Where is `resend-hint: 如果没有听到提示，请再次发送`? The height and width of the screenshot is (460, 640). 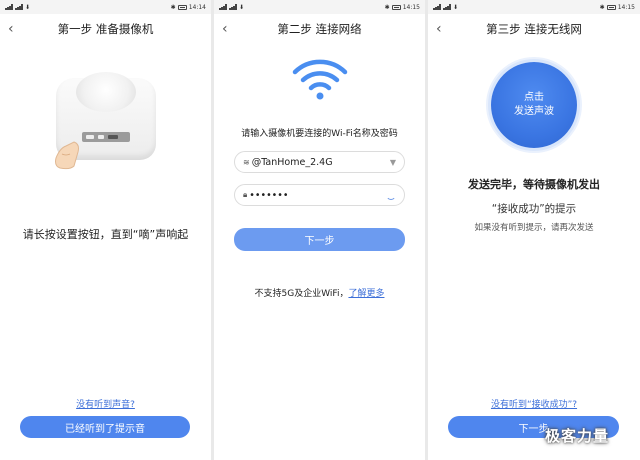
resend-hint: 如果没有听到提示，请再次发送 is located at coordinates (534, 228).